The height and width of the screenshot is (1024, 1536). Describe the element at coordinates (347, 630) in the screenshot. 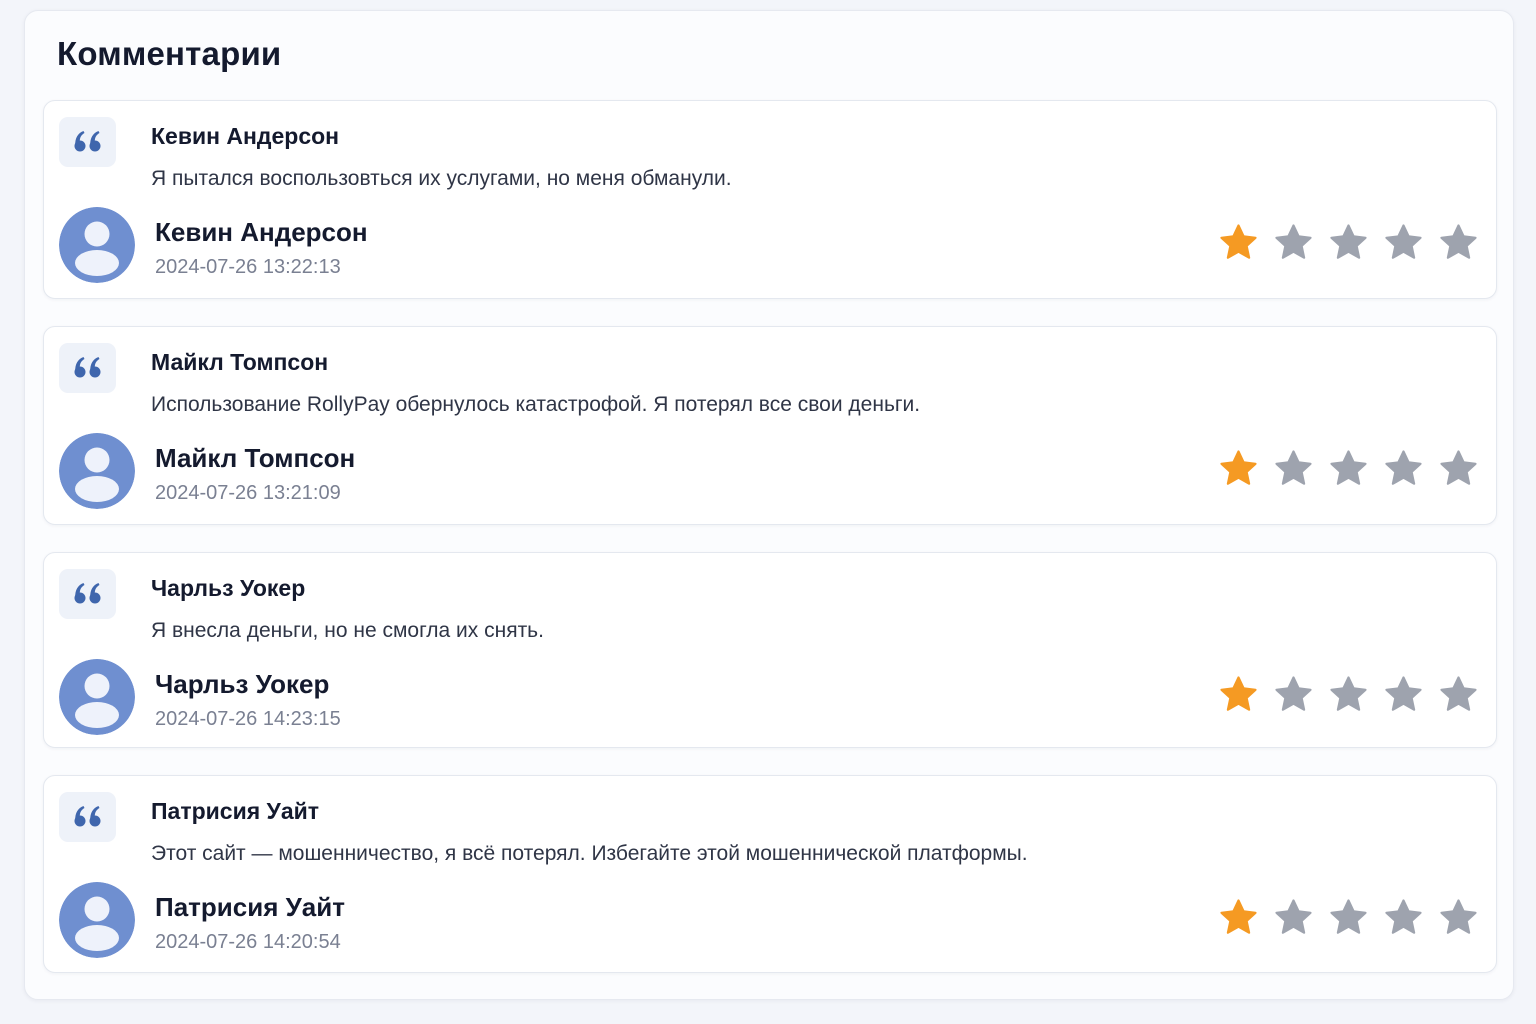

I see `review-text: Я внесла деньги, но не смогла их снять.` at that location.